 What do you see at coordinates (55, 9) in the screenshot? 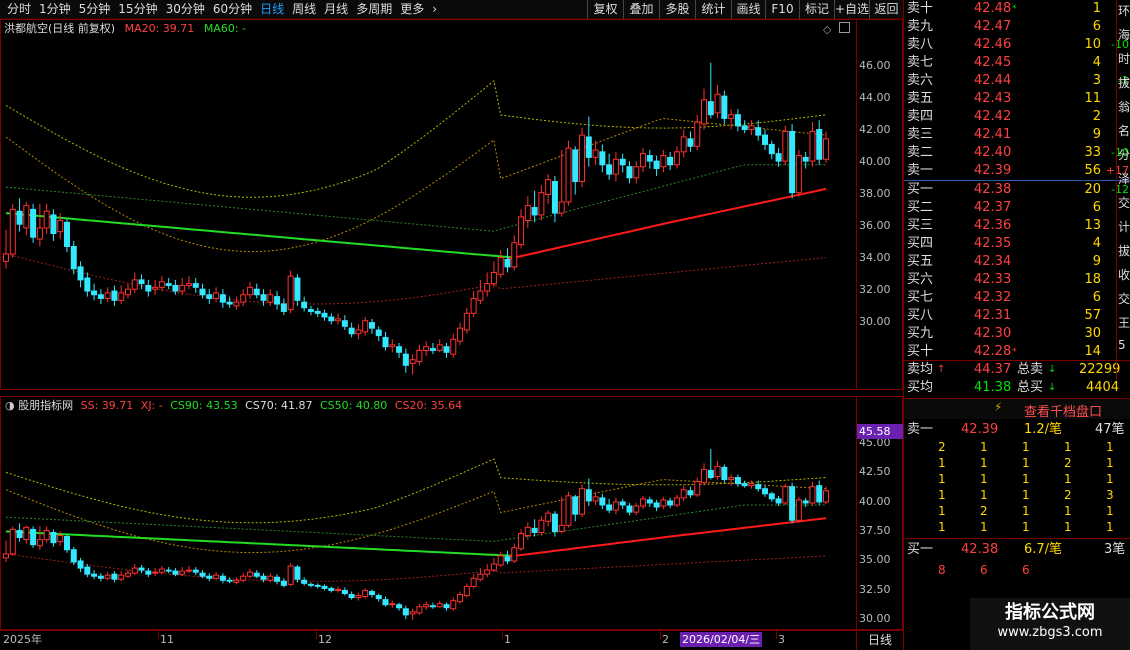
I see `tab-1: 1分钟` at bounding box center [55, 9].